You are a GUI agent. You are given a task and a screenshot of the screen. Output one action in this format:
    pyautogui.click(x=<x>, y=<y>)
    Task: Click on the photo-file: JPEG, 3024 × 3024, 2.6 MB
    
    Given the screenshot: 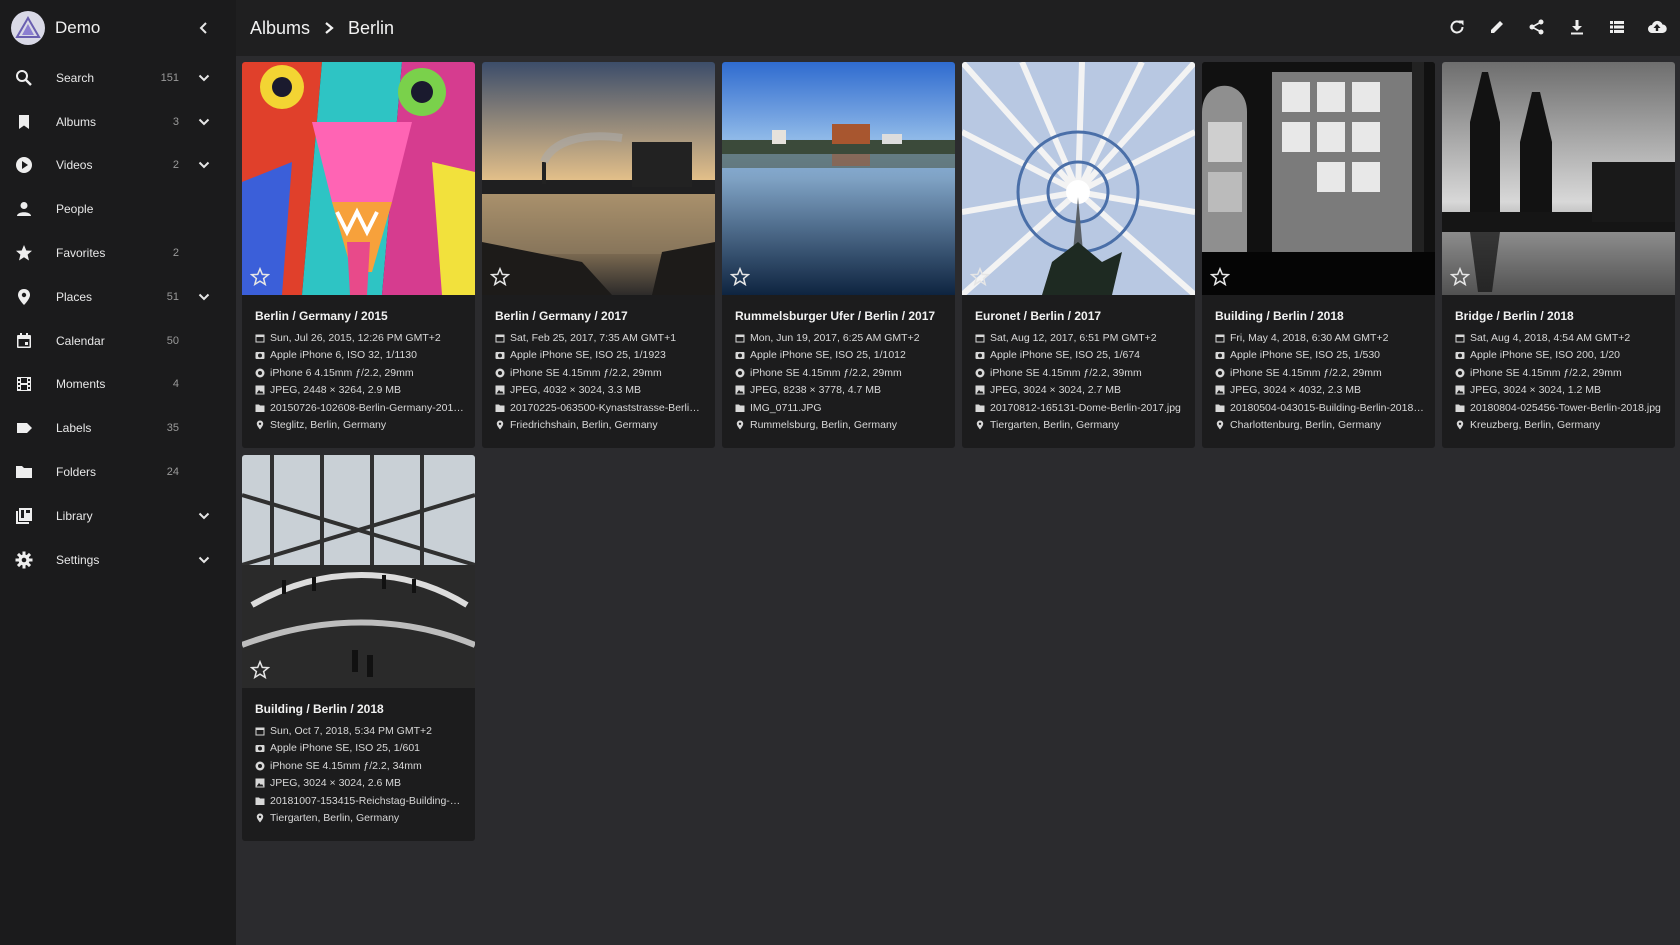 What is the action you would take?
    pyautogui.click(x=365, y=784)
    